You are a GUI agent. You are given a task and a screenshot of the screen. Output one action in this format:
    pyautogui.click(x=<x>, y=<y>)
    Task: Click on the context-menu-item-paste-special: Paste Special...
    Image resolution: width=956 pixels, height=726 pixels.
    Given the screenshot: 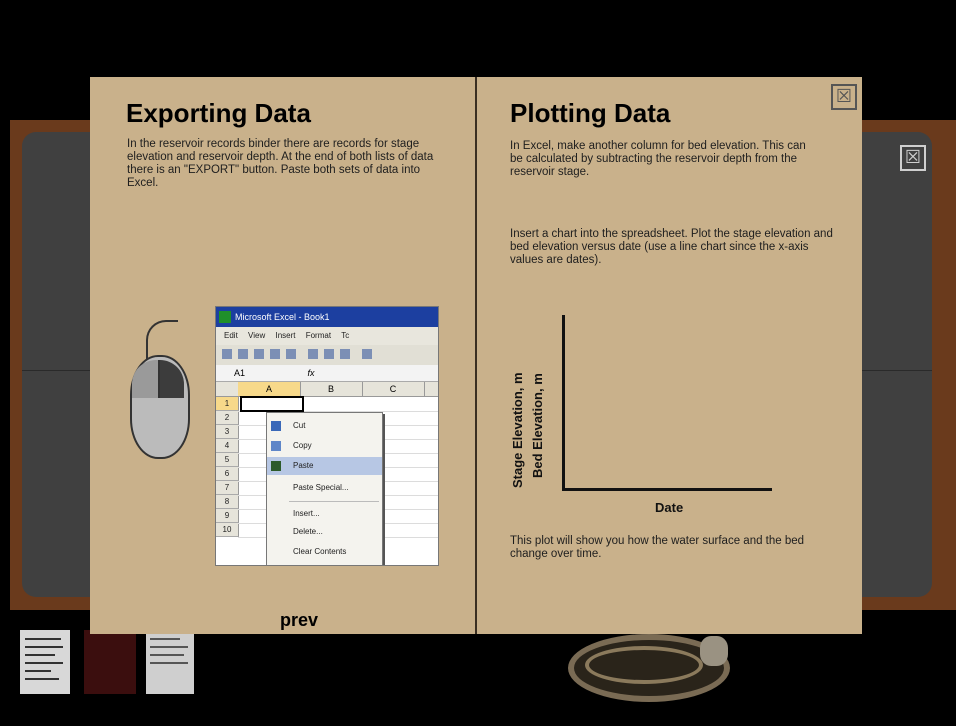 What is the action you would take?
    pyautogui.click(x=321, y=487)
    